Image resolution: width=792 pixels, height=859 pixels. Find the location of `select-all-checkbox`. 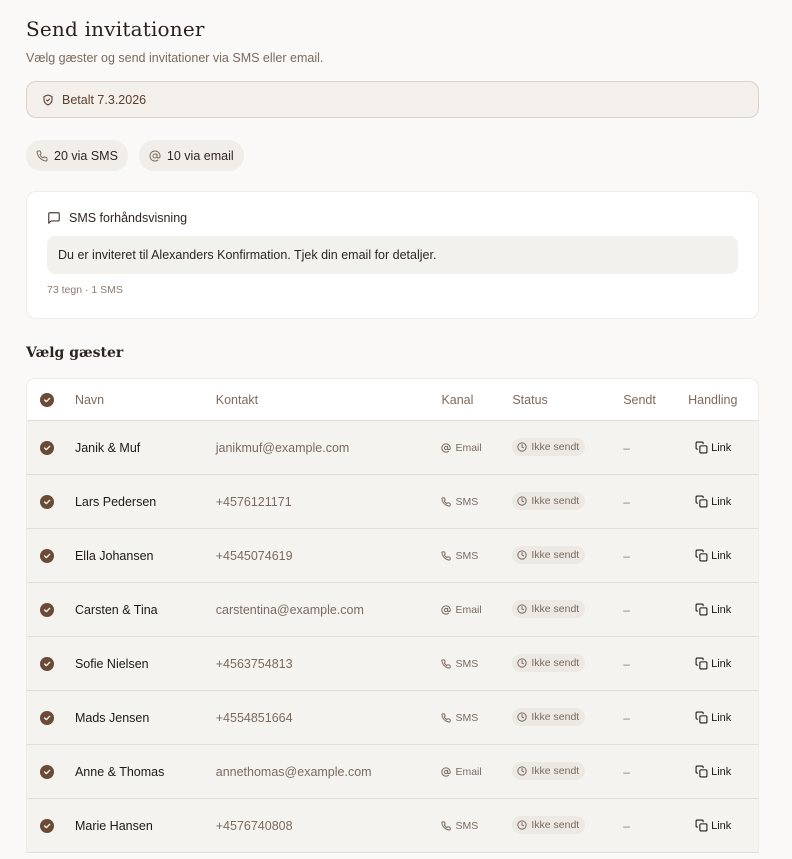

select-all-checkbox is located at coordinates (47, 399).